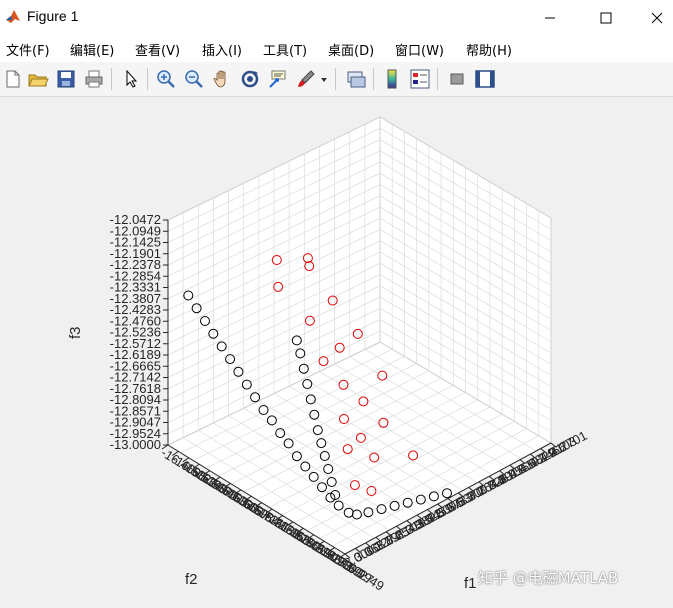 The width and height of the screenshot is (673, 608). I want to click on close-icon, so click(656, 18).